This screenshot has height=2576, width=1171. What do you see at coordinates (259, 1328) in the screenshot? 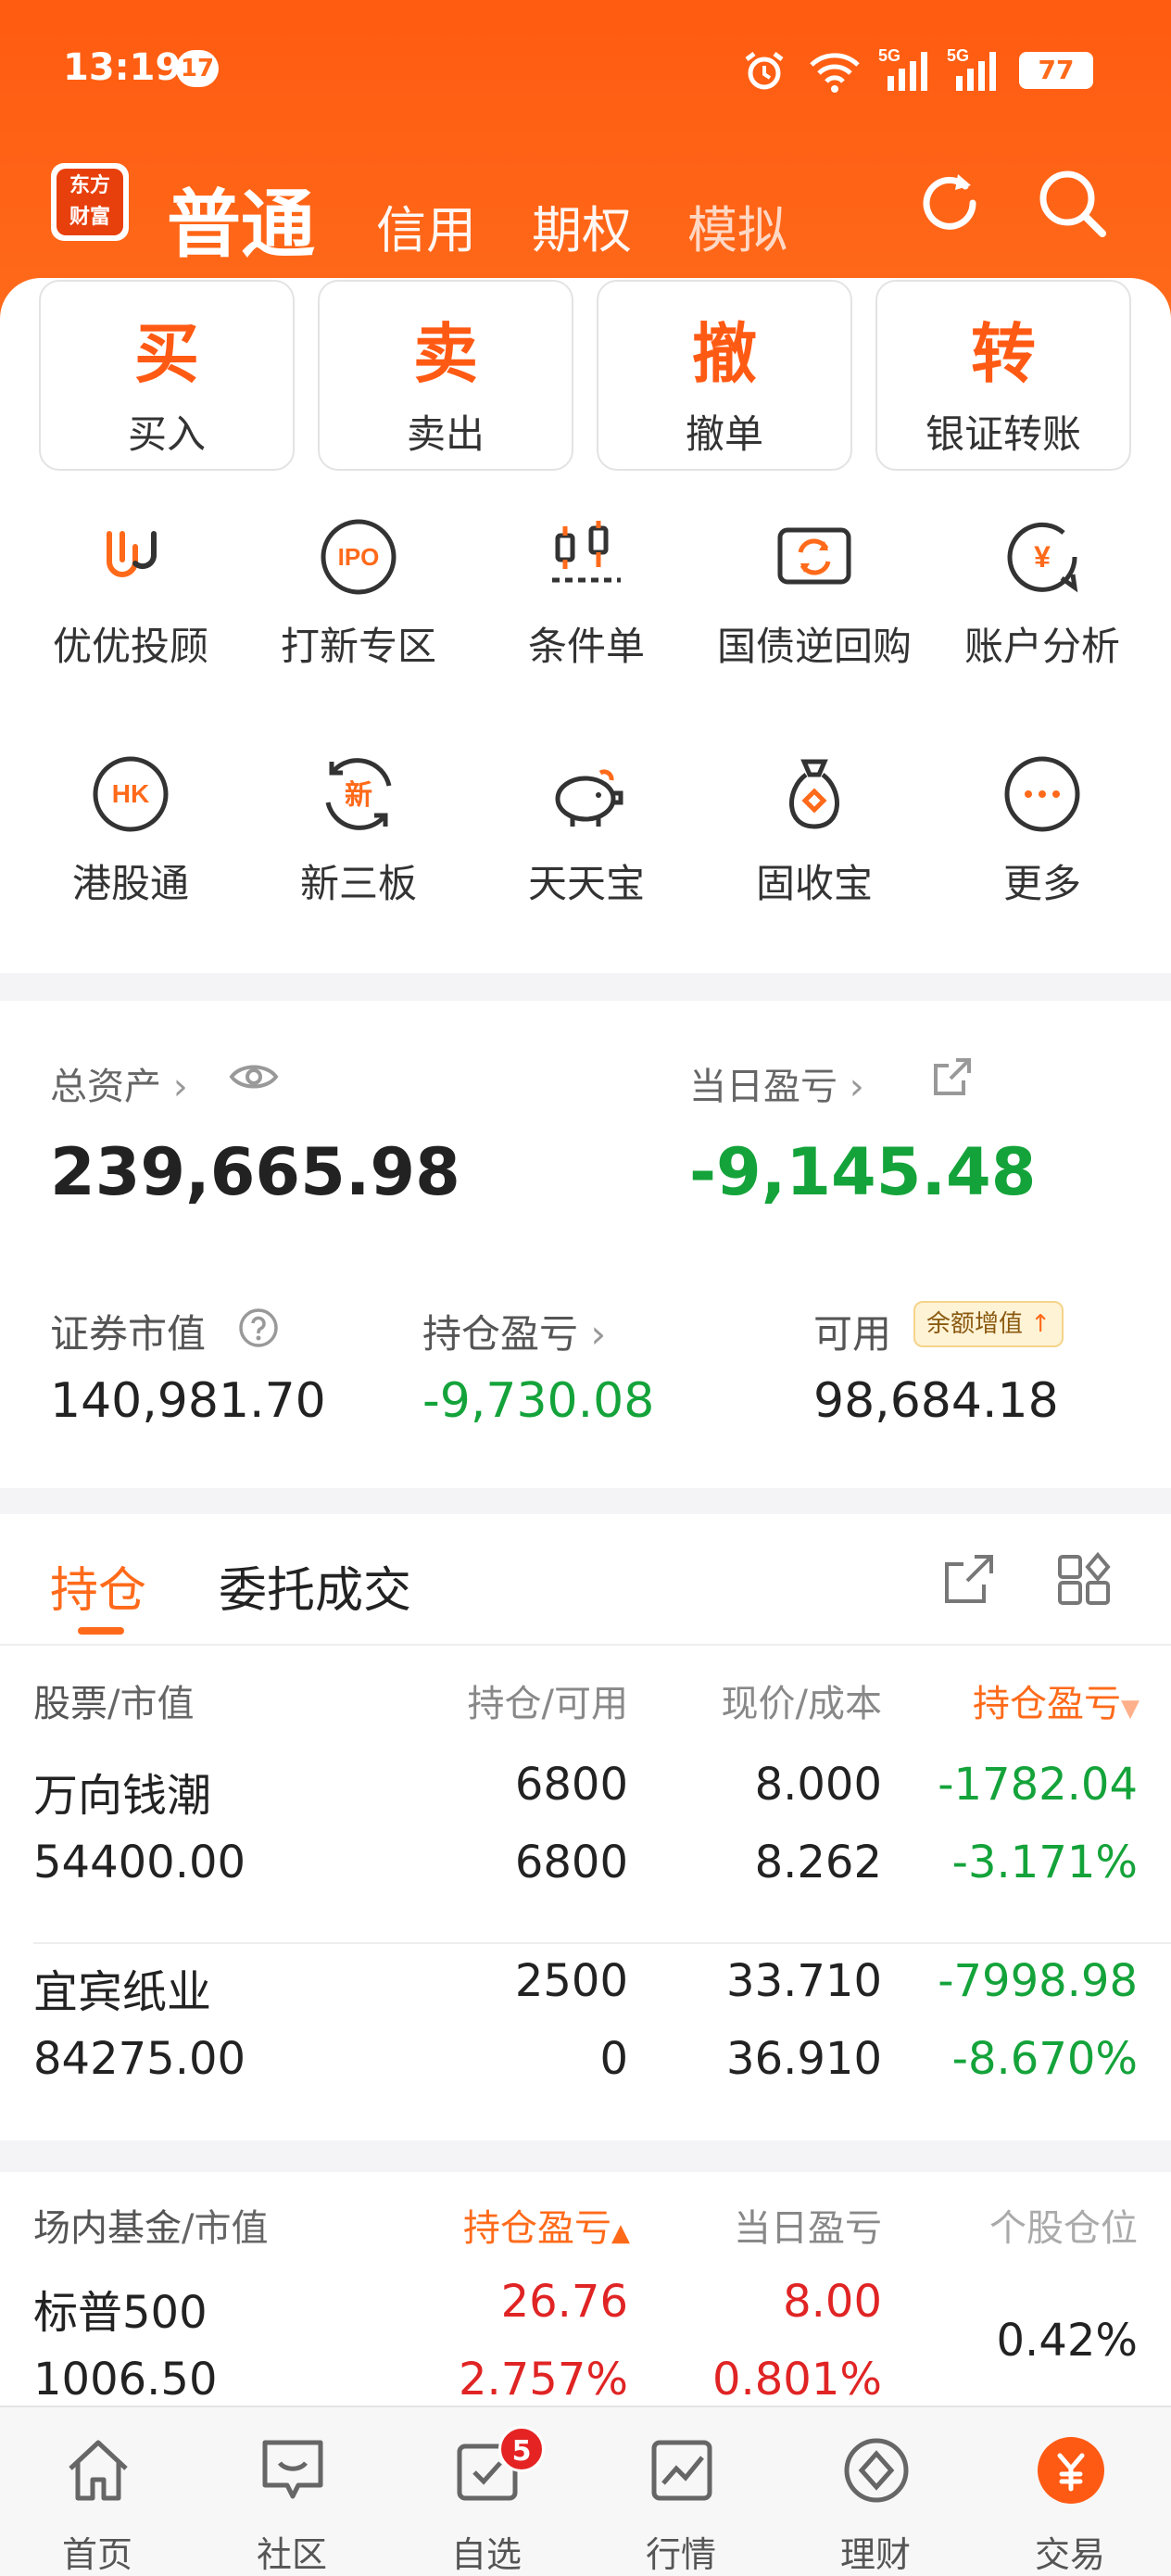
I see `help-icon` at bounding box center [259, 1328].